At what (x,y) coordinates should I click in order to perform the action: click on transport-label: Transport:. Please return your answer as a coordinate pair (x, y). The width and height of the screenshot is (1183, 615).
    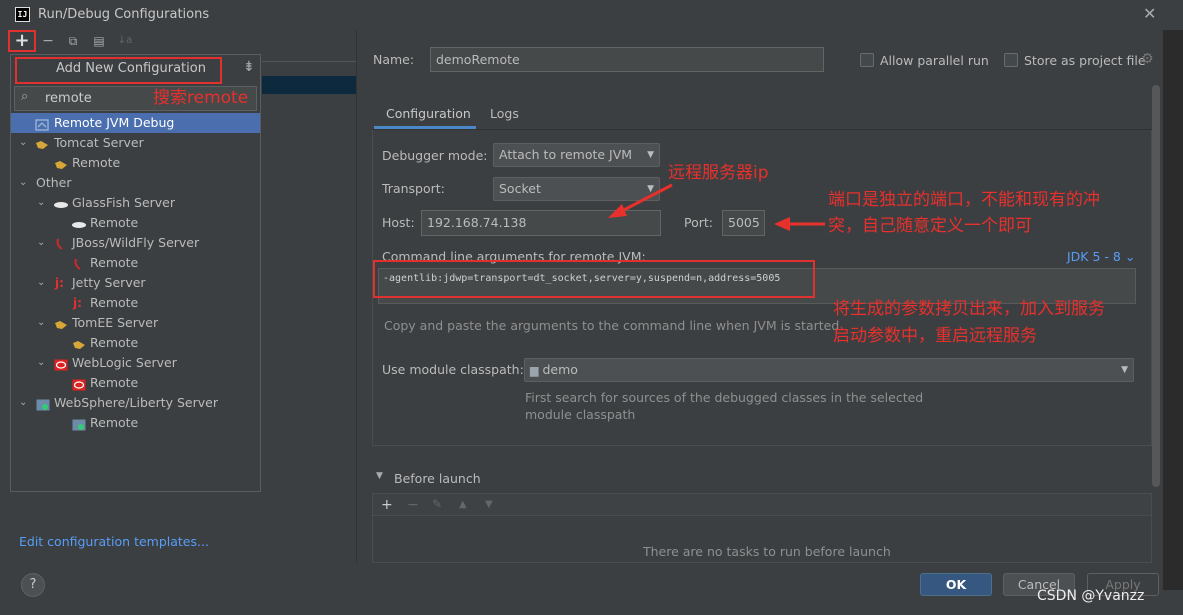
    Looking at the image, I should click on (413, 188).